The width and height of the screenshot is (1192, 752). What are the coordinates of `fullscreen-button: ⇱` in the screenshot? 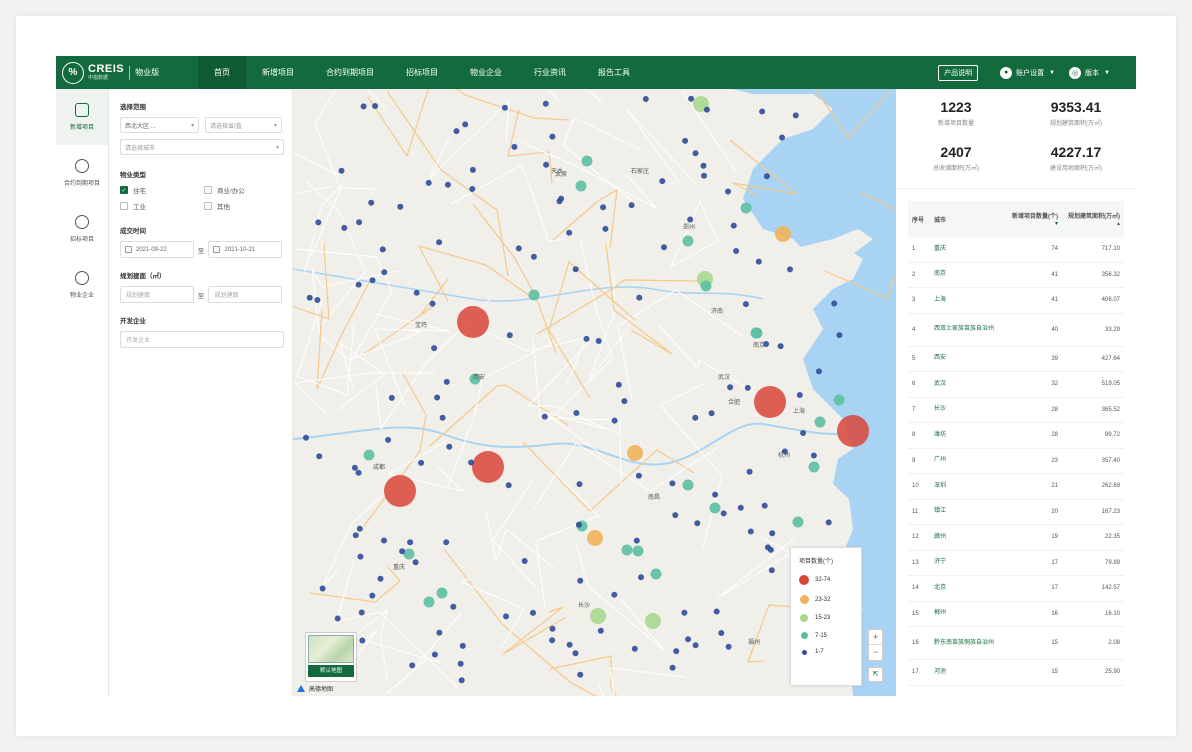 It's located at (875, 674).